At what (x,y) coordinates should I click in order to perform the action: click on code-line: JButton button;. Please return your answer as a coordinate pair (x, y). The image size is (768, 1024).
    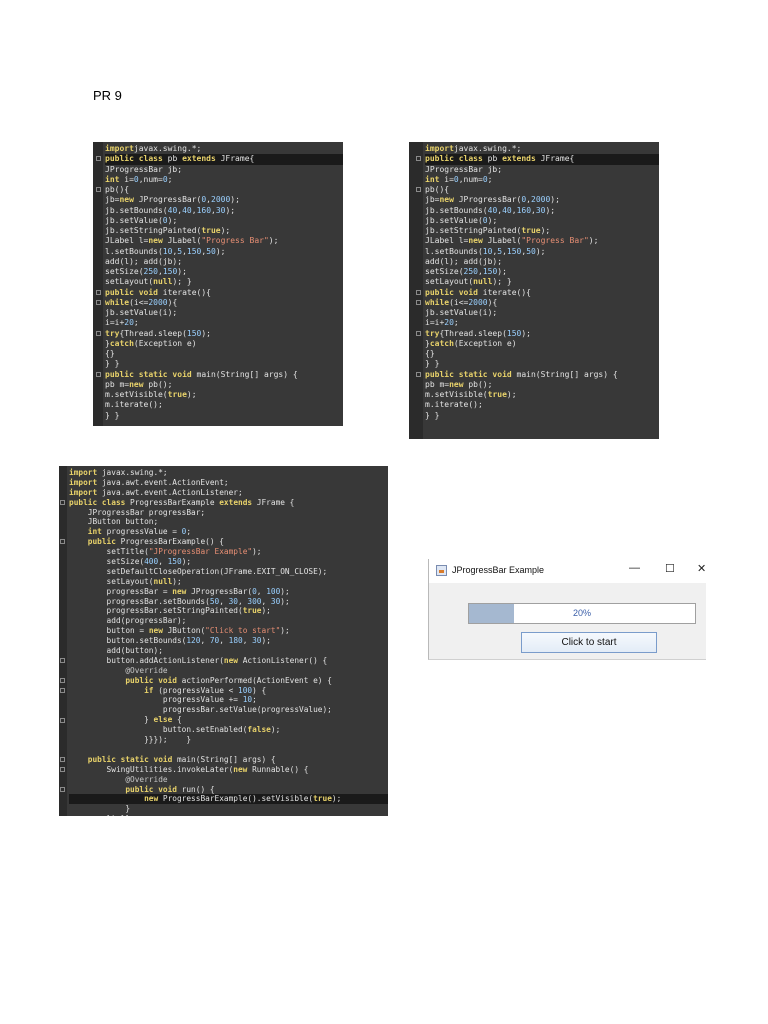
    Looking at the image, I should click on (114, 522).